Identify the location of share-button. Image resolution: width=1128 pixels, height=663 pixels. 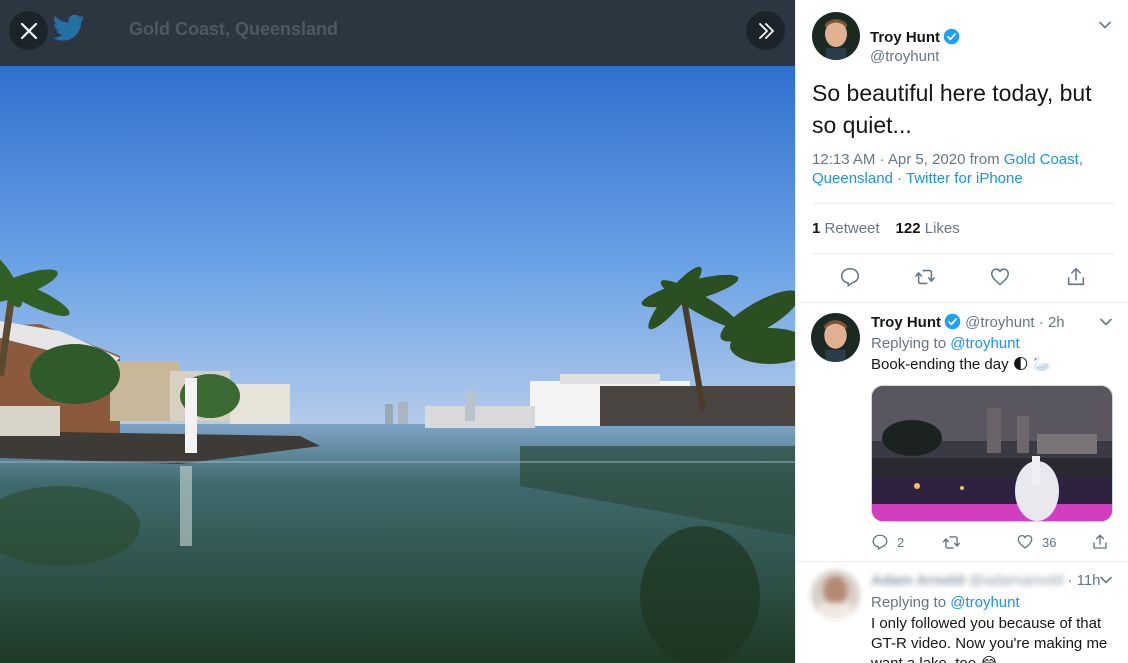
(1100, 542).